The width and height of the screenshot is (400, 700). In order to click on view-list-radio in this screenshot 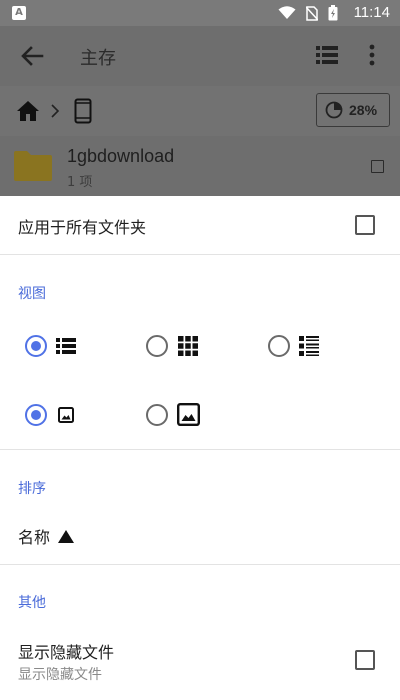, I will do `click(36, 346)`.